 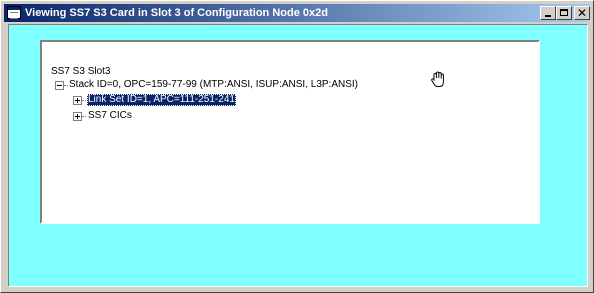 What do you see at coordinates (437, 79) in the screenshot?
I see `hand-cursor-icon` at bounding box center [437, 79].